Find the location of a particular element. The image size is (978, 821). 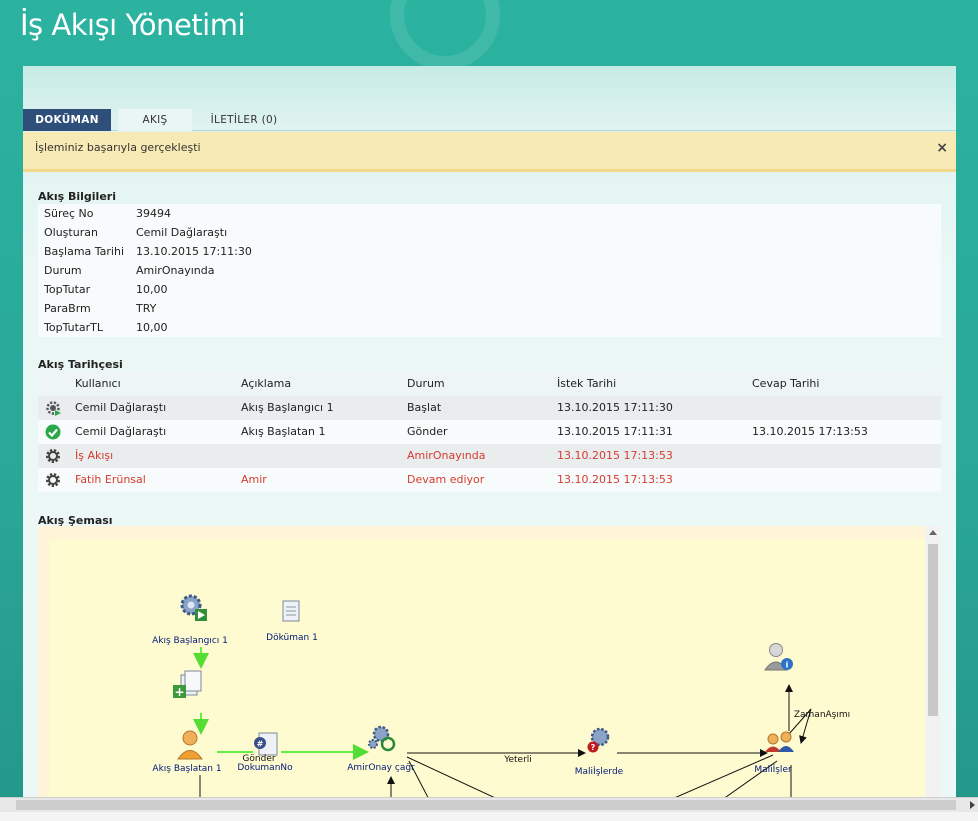

cell-response-date: 13.10.2015 17:13:53 is located at coordinates (810, 431).